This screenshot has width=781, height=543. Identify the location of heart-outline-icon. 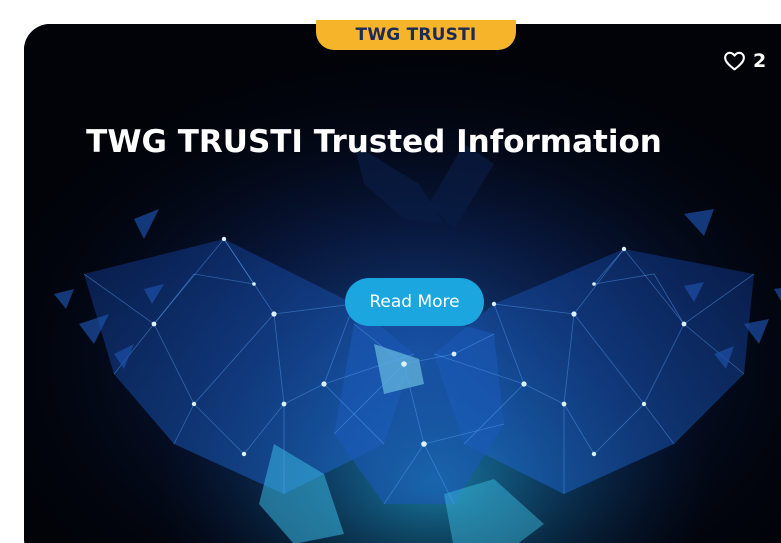
(734, 60).